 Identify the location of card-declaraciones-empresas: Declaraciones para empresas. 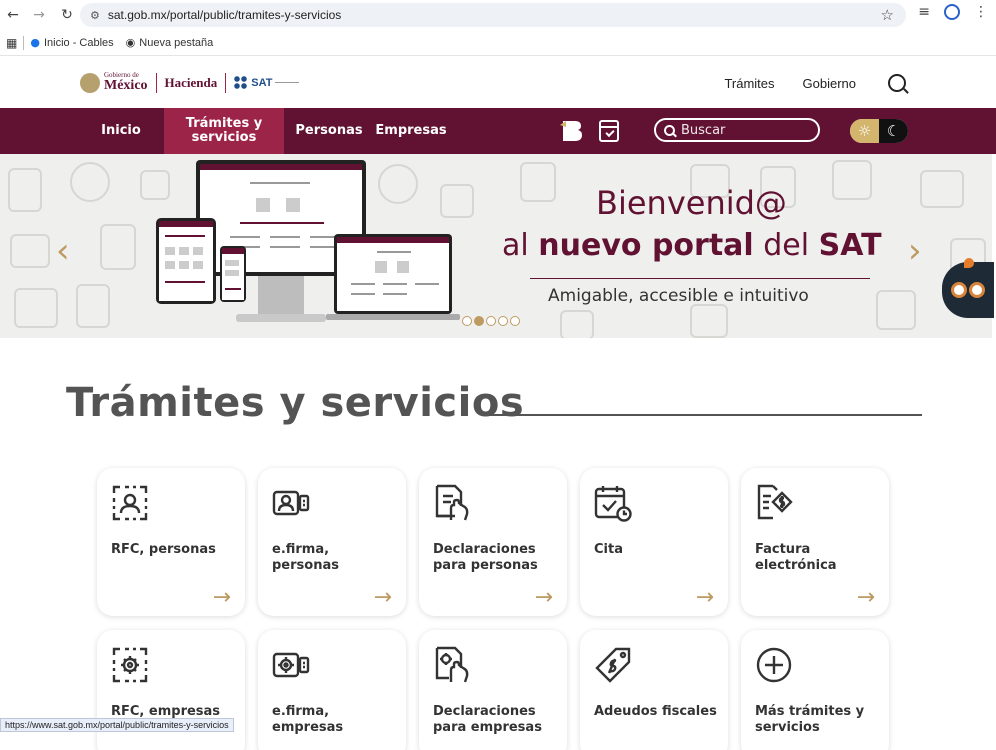
(493, 690).